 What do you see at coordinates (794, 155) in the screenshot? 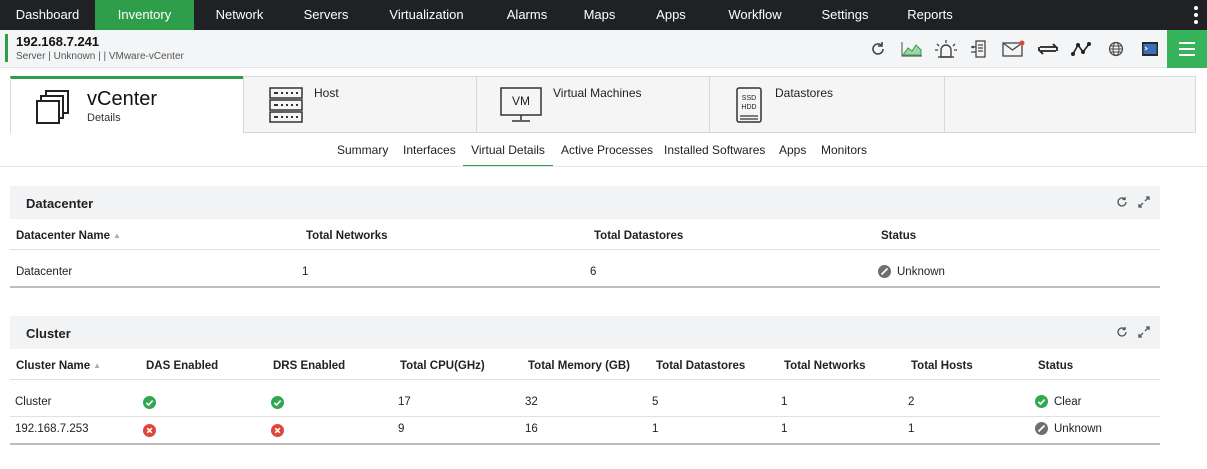
I see `tab-apps: Apps` at bounding box center [794, 155].